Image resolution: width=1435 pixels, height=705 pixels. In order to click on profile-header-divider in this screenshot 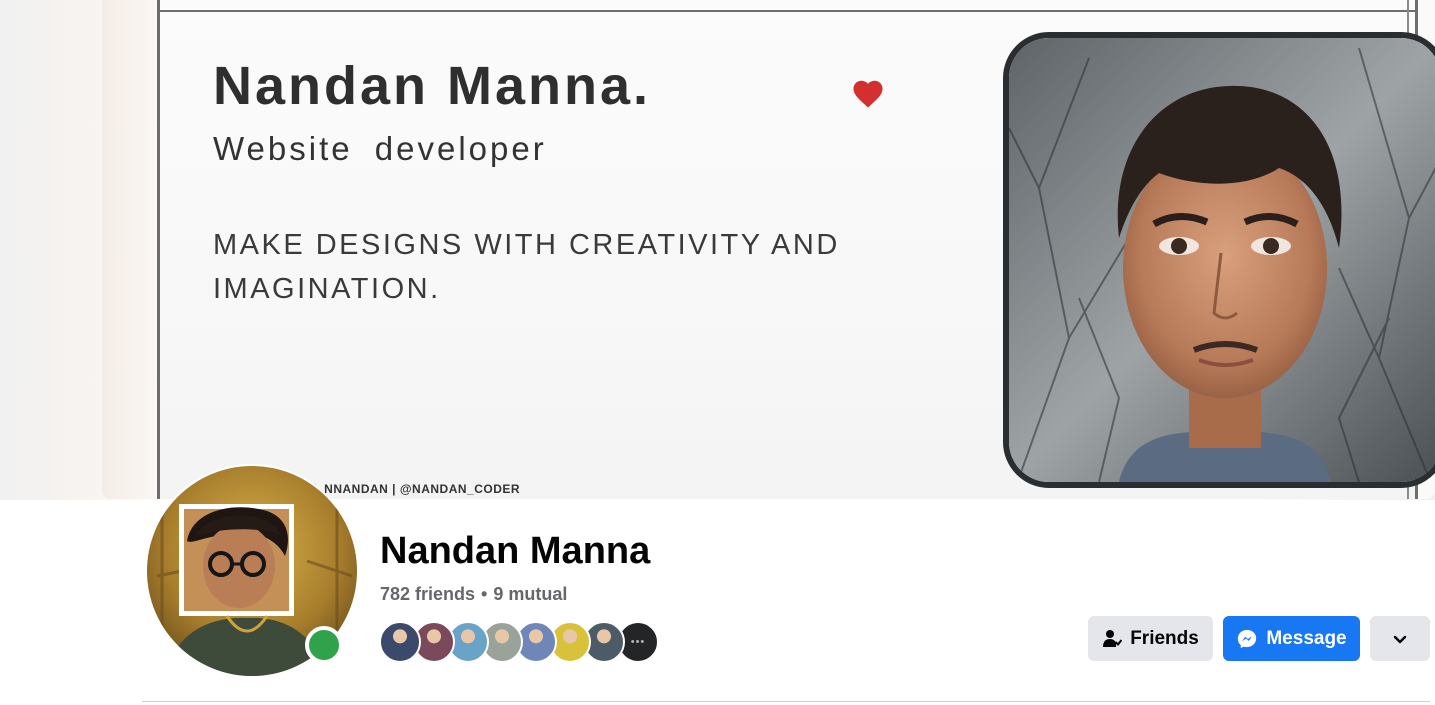, I will do `click(786, 701)`.